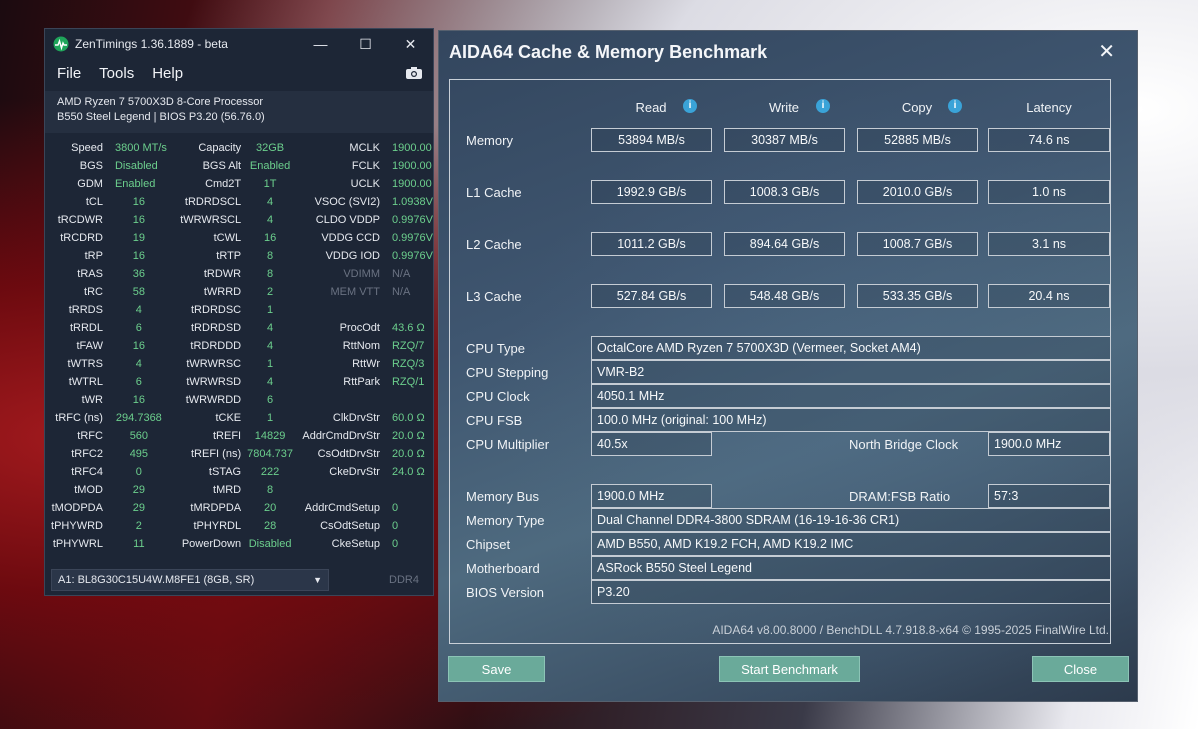  I want to click on menu-help: Help, so click(167, 73).